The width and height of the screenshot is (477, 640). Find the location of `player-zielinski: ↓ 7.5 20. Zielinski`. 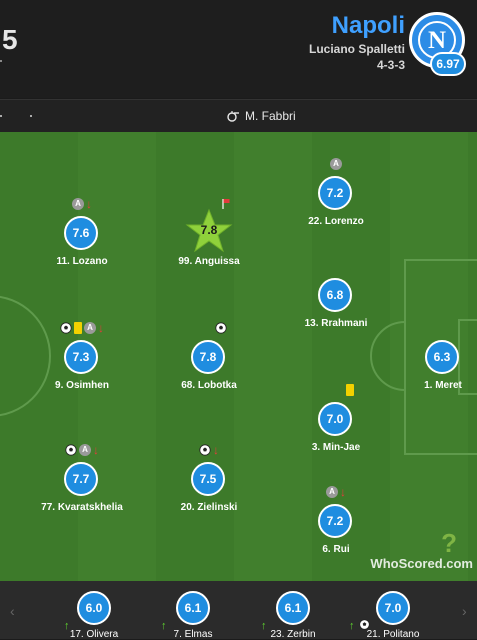

player-zielinski: ↓ 7.5 20. Zielinski is located at coordinates (209, 482).